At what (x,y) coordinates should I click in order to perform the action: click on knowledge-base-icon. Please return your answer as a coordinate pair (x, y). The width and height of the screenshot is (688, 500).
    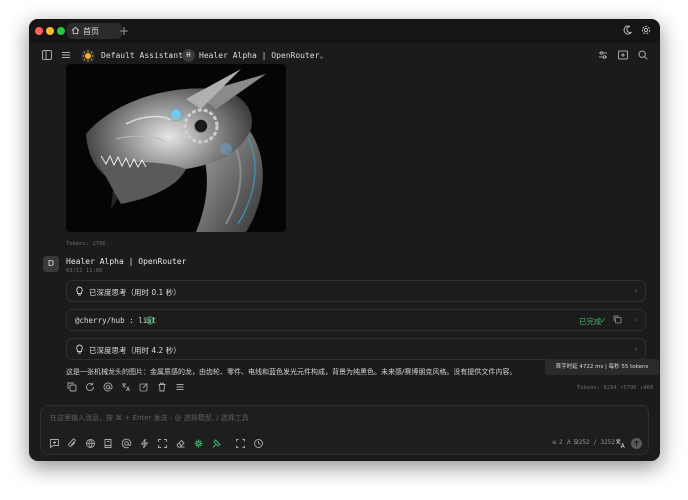
    Looking at the image, I should click on (108, 443).